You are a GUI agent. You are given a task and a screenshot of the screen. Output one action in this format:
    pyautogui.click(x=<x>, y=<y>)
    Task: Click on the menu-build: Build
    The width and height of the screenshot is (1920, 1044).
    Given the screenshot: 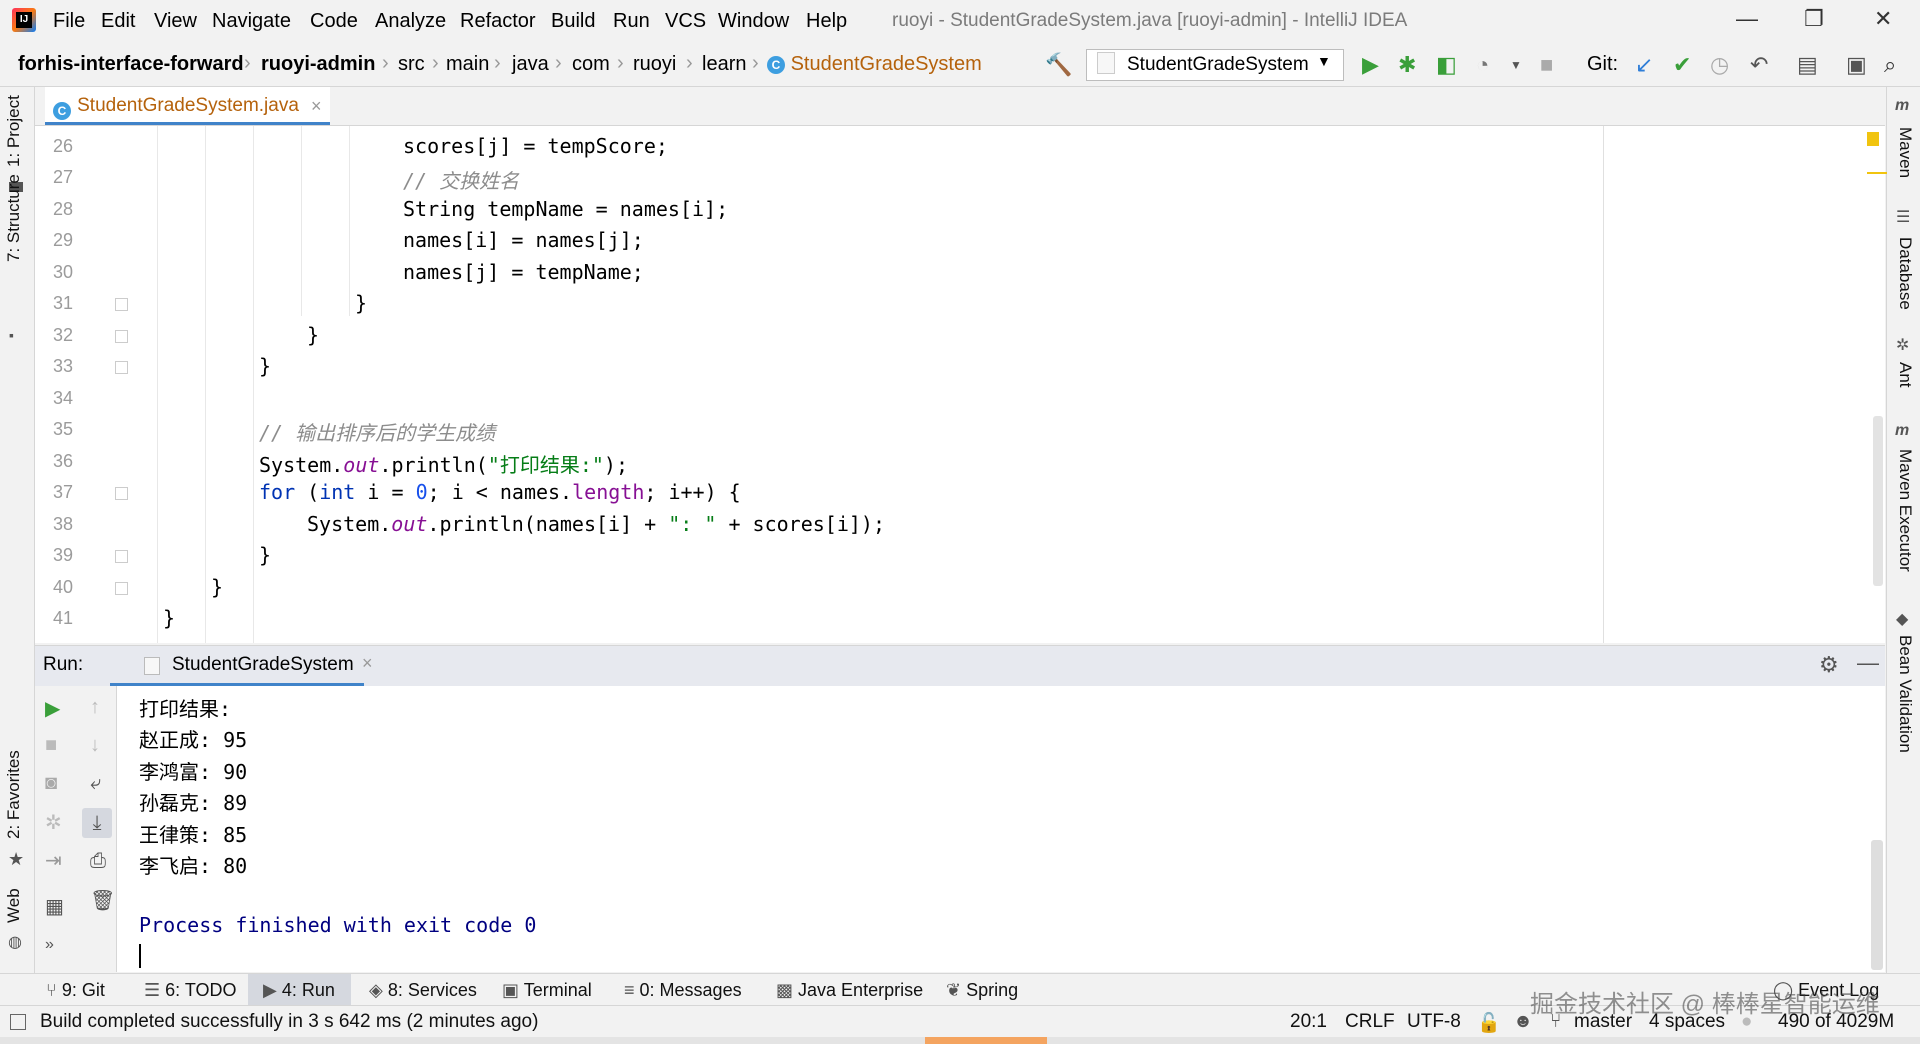 What is the action you would take?
    pyautogui.click(x=573, y=21)
    